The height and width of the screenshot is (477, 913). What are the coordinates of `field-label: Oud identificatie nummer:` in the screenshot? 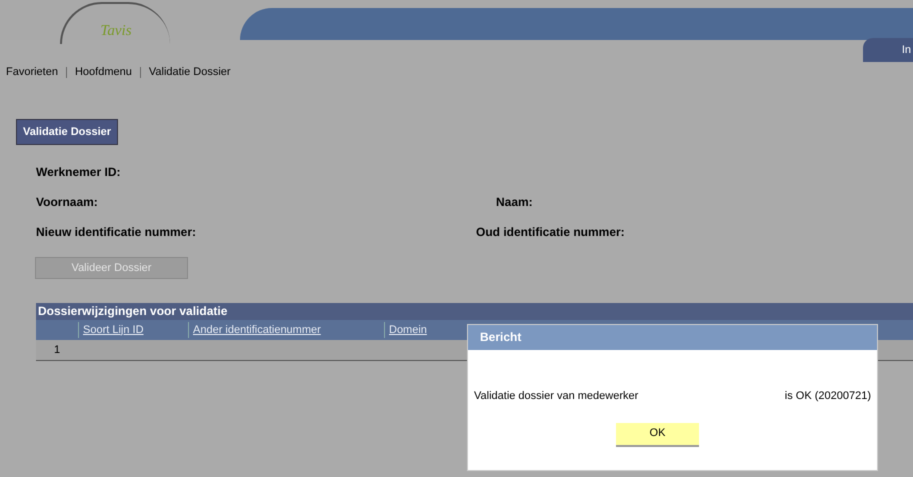 It's located at (550, 231).